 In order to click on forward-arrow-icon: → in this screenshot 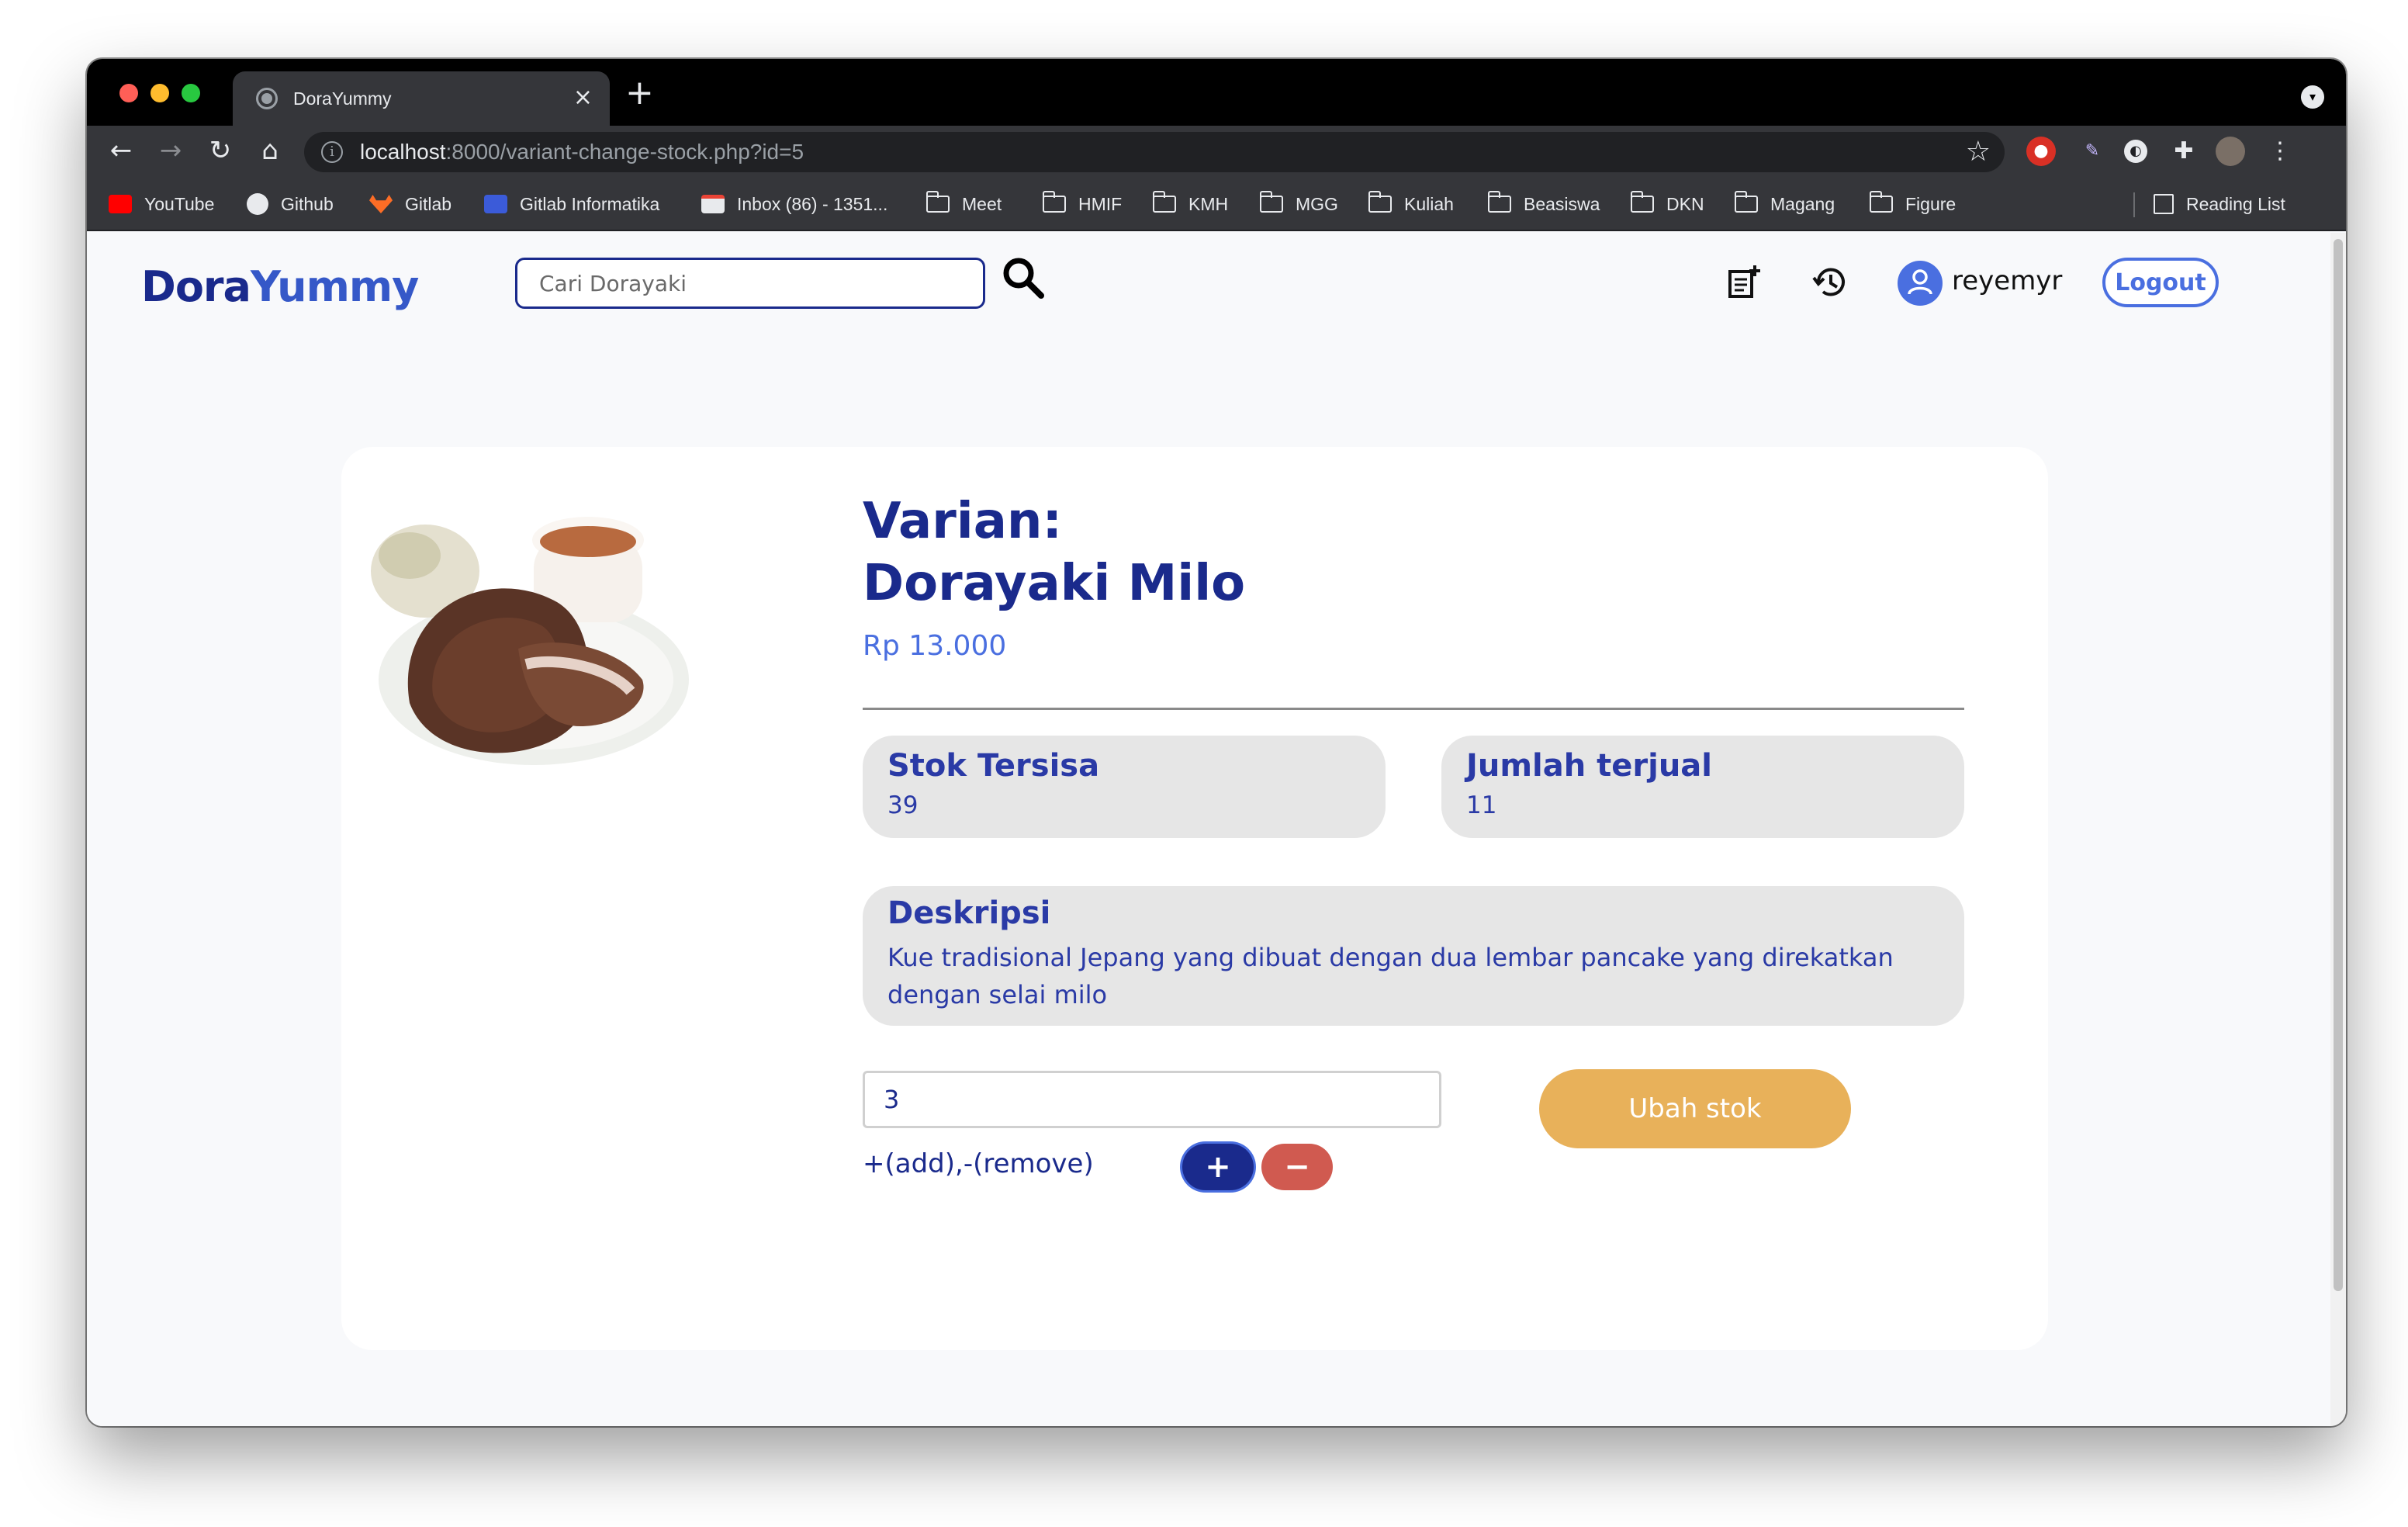, I will do `click(170, 150)`.